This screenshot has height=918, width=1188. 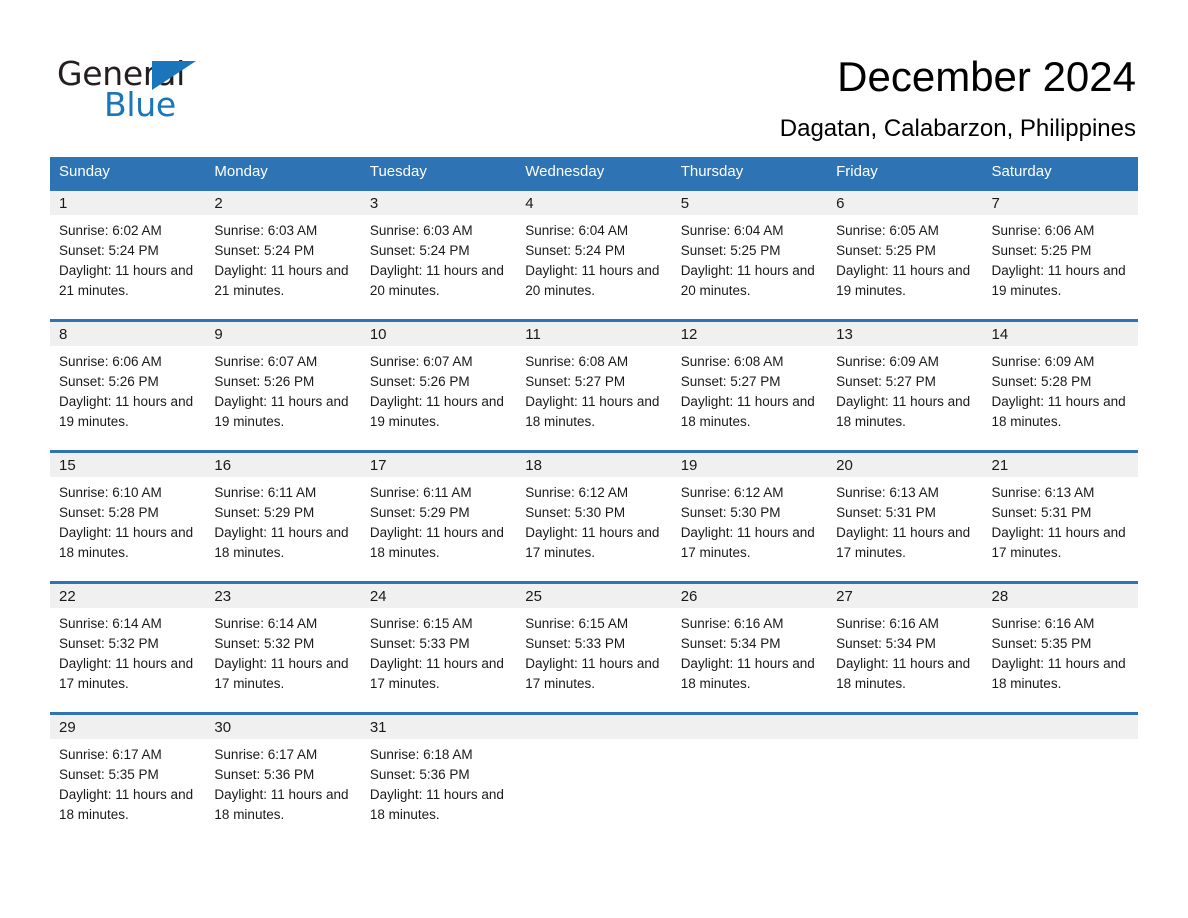 I want to click on day-number: 12, so click(x=749, y=334).